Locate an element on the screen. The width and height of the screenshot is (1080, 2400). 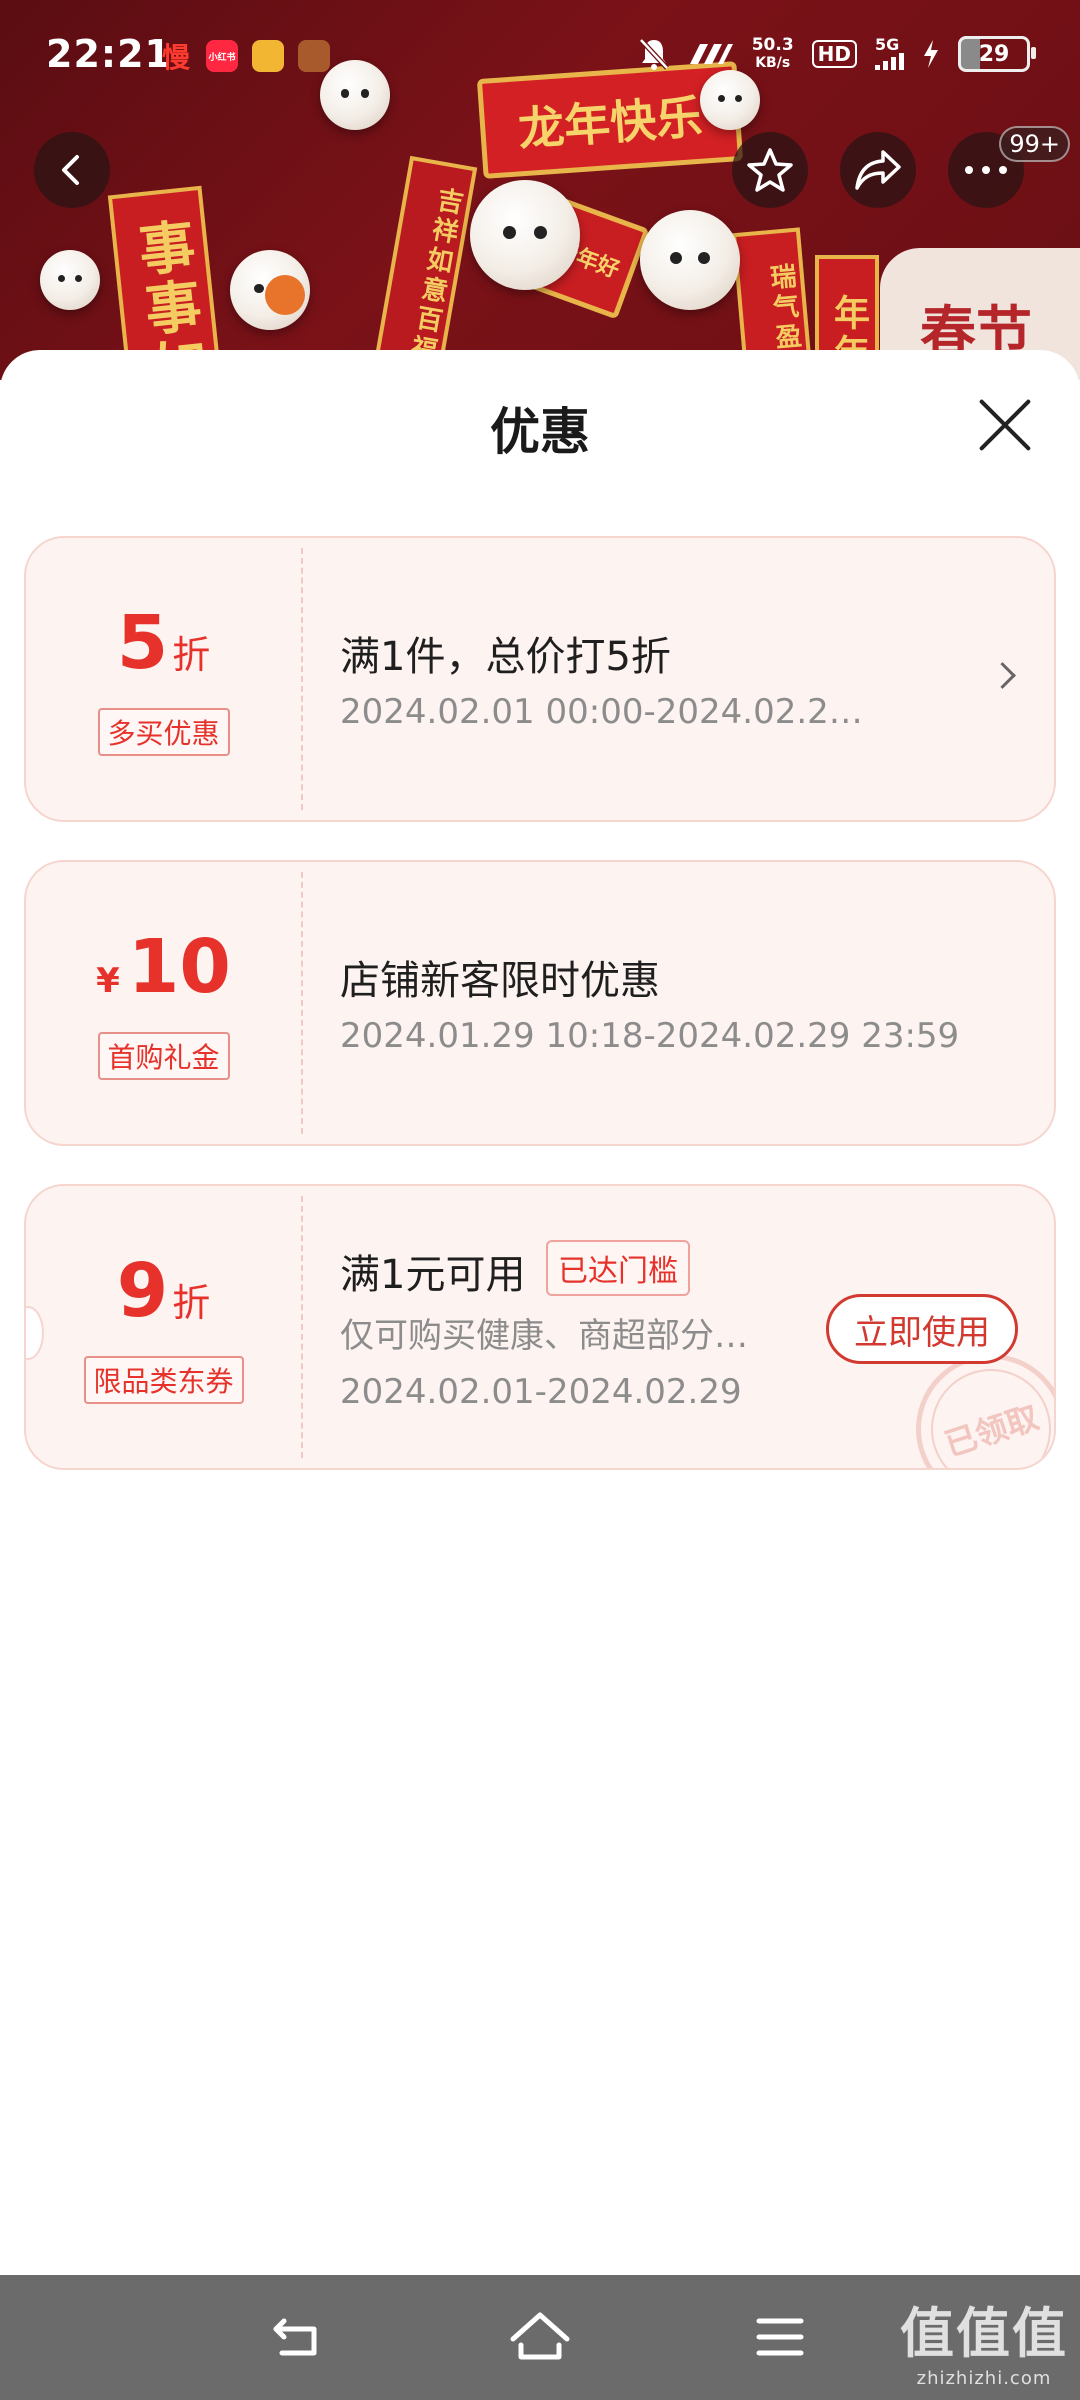
nav-back-button is located at coordinates (299, 2338).